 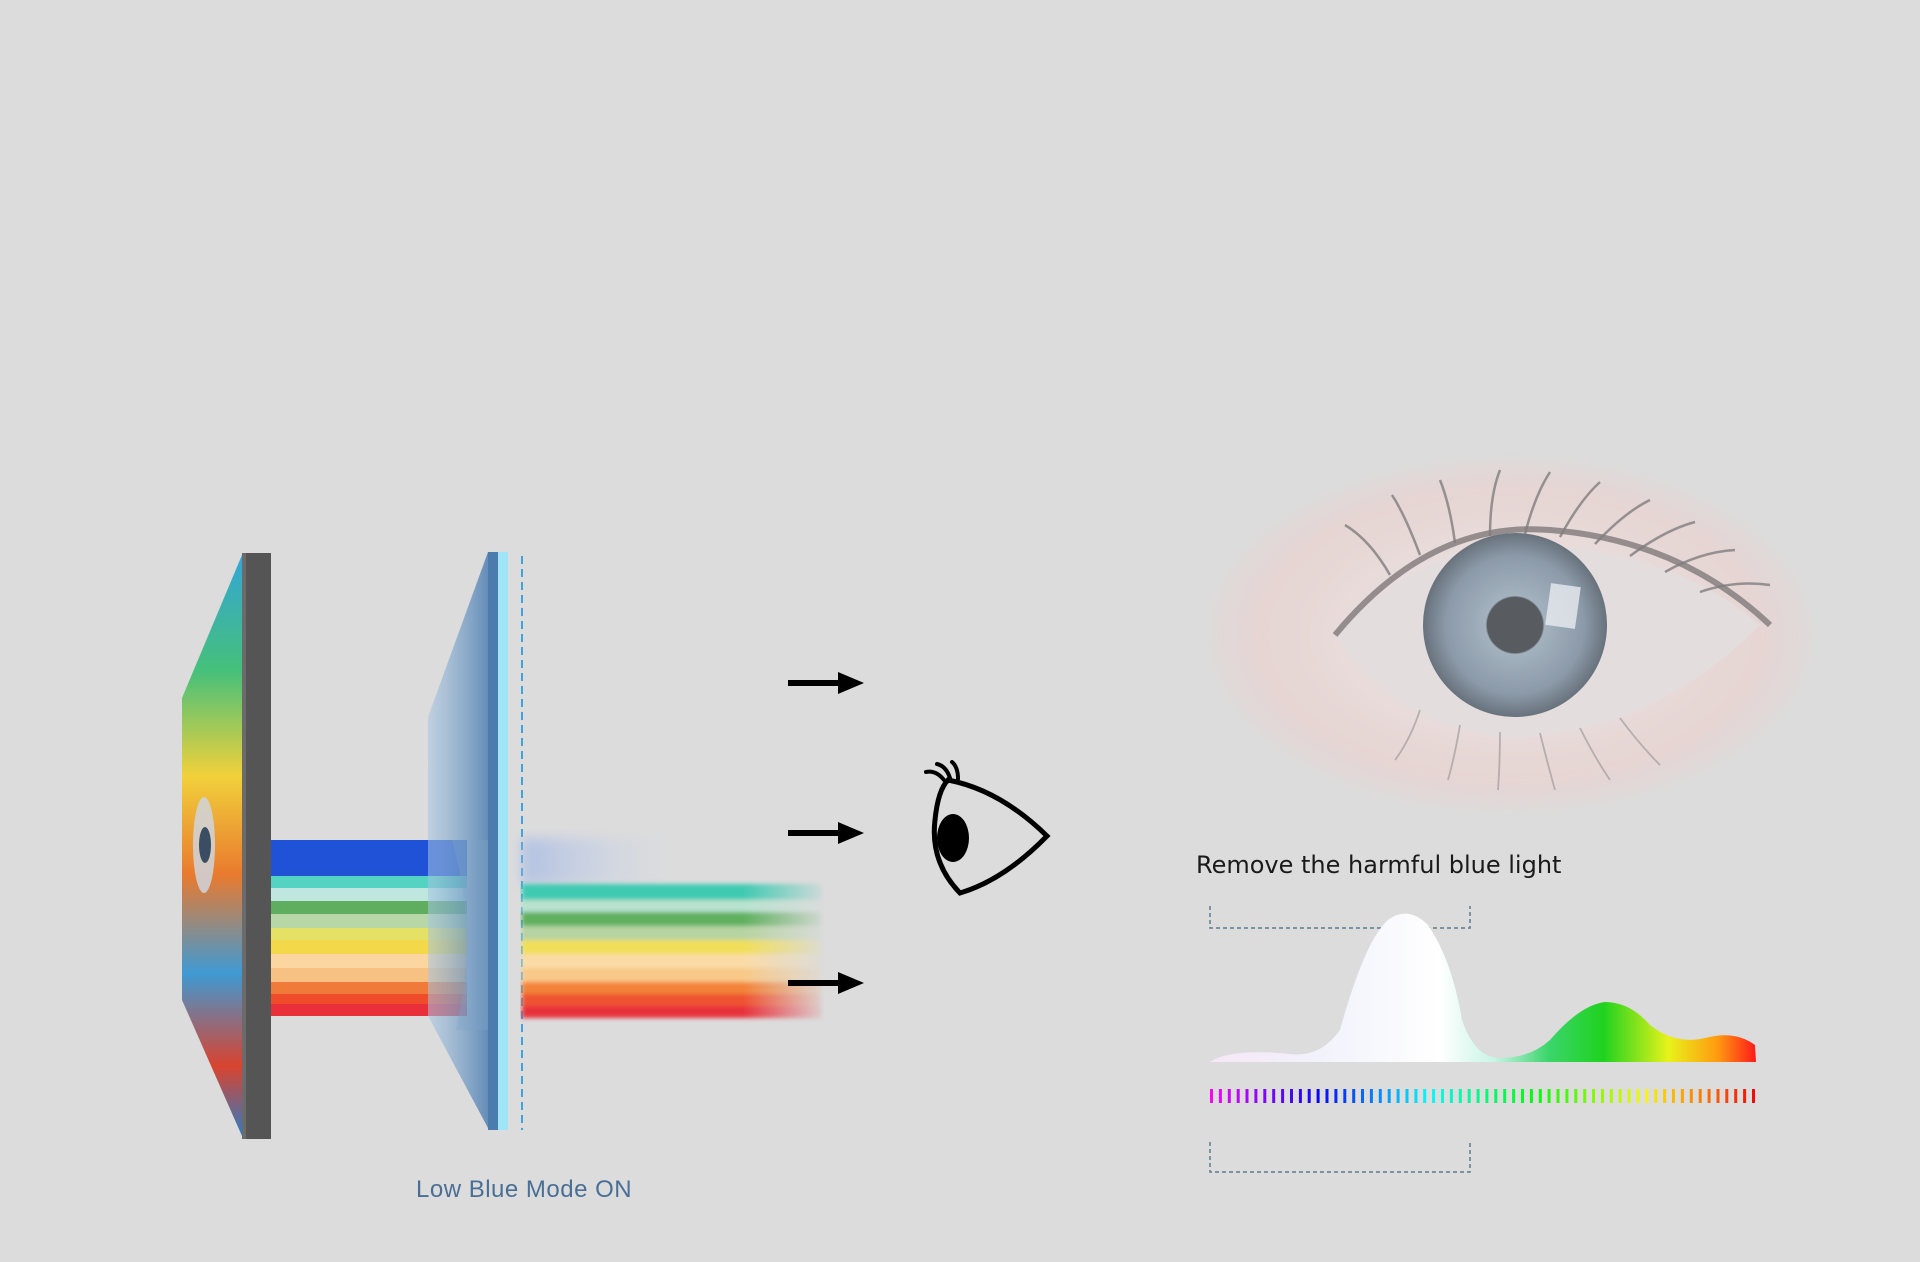 What do you see at coordinates (524, 1189) in the screenshot?
I see `low-blue-mode-label: Low Blue Mode ON` at bounding box center [524, 1189].